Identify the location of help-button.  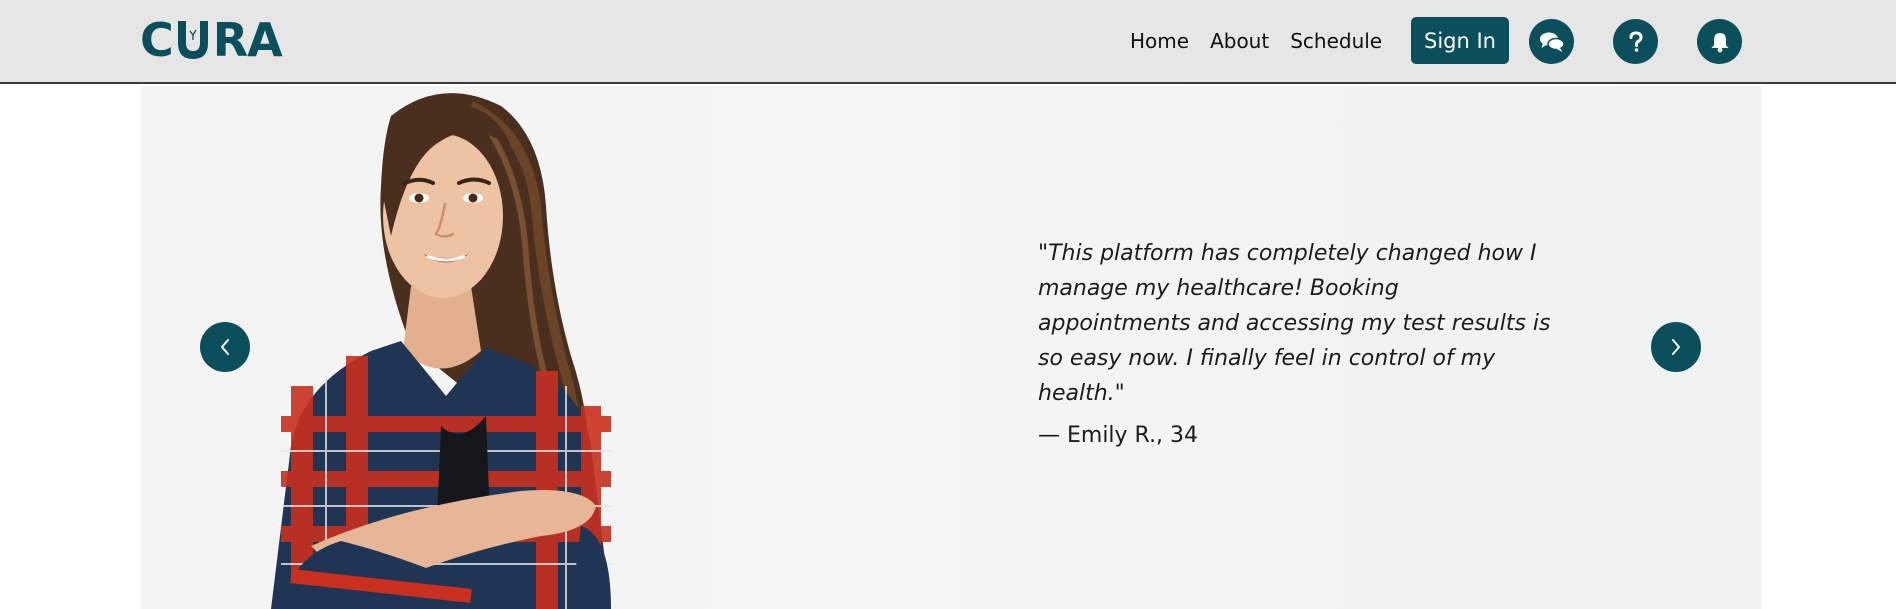
(1635, 41).